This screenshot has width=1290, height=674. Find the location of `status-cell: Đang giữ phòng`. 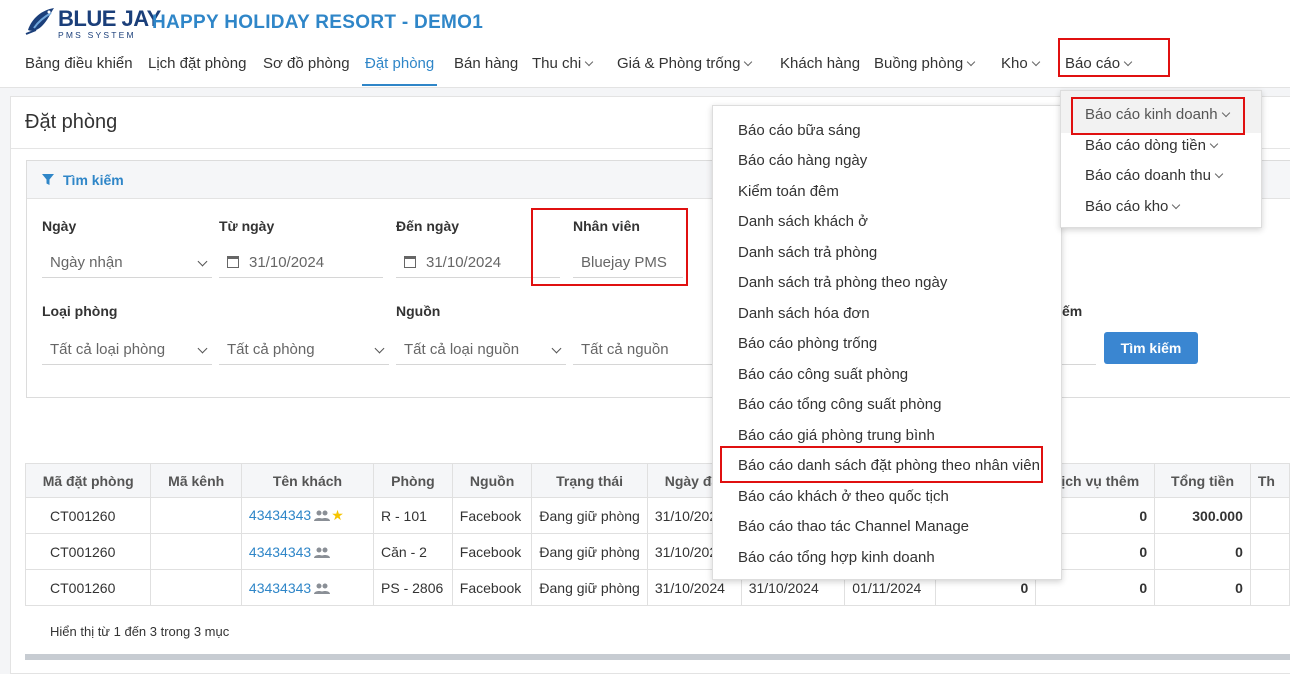

status-cell: Đang giữ phòng is located at coordinates (589, 515).